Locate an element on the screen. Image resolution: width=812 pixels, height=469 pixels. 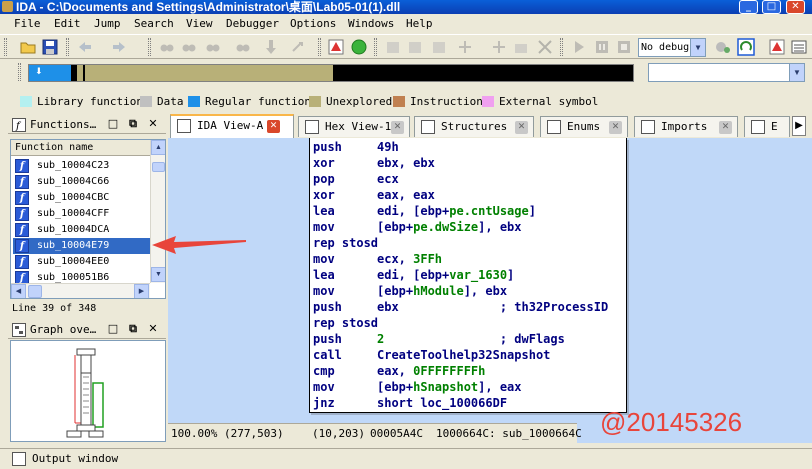
operand-part: ecx, is located at coordinates (395, 259).